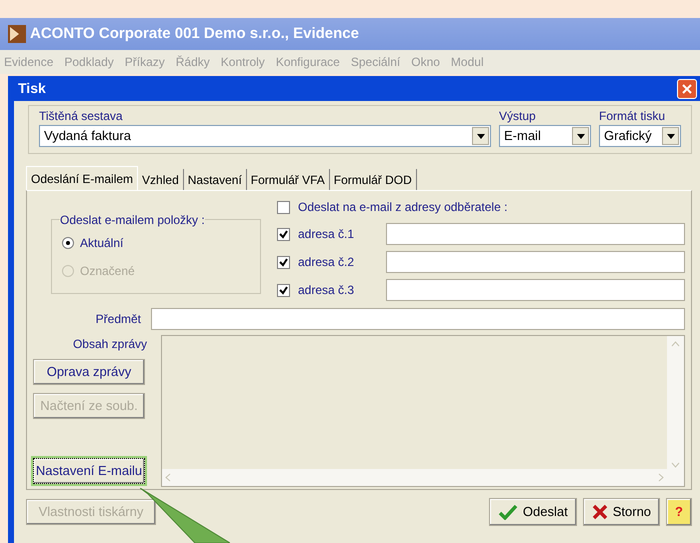  I want to click on field-label: Formát tisku, so click(632, 116).